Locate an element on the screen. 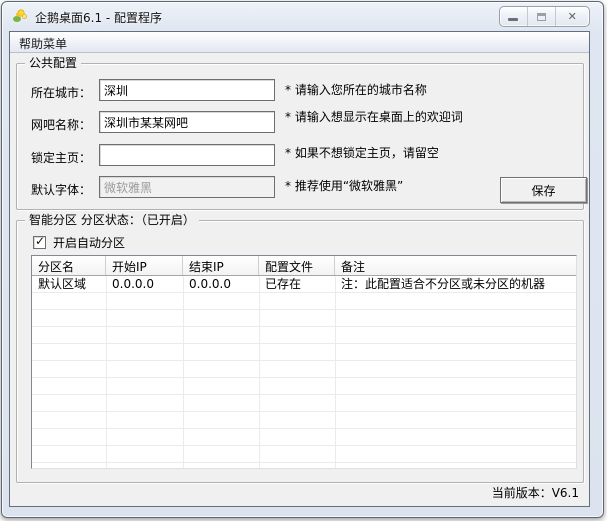 The image size is (607, 521). cell-config-file: 已存在 is located at coordinates (283, 284).